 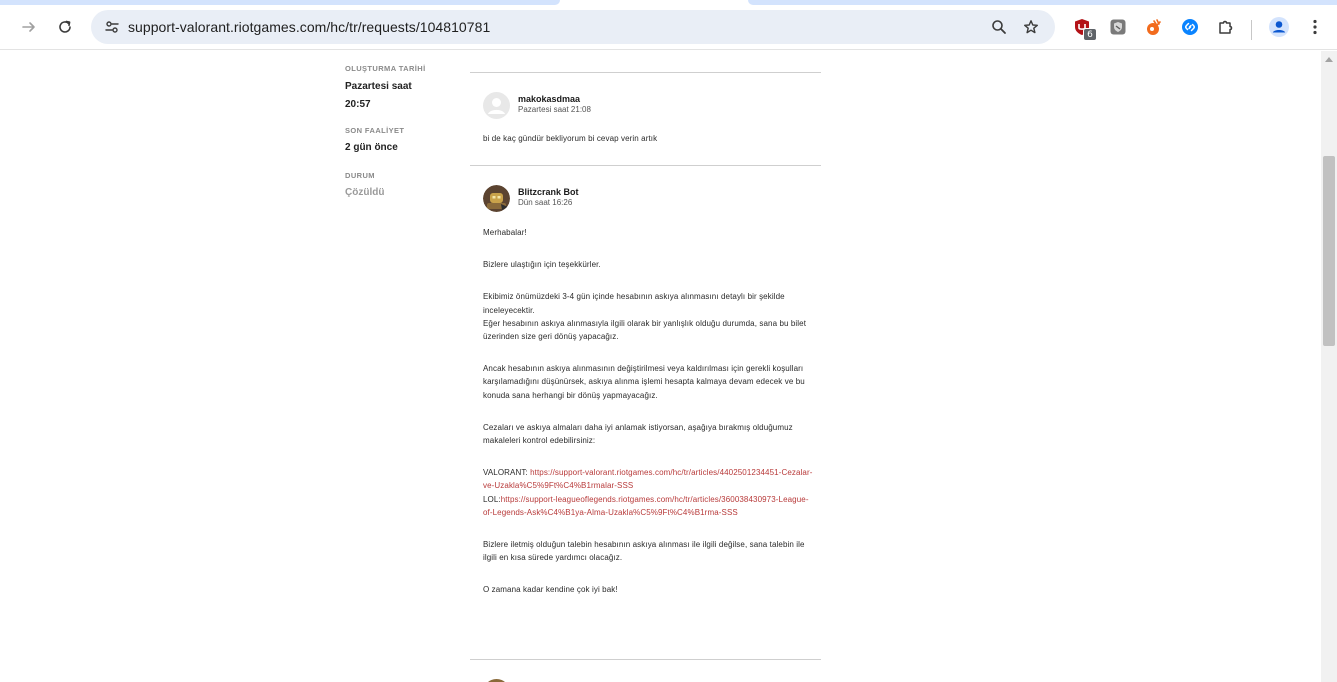 What do you see at coordinates (505, 232) in the screenshot?
I see `greeting-paragraph: Merhabalar!` at bounding box center [505, 232].